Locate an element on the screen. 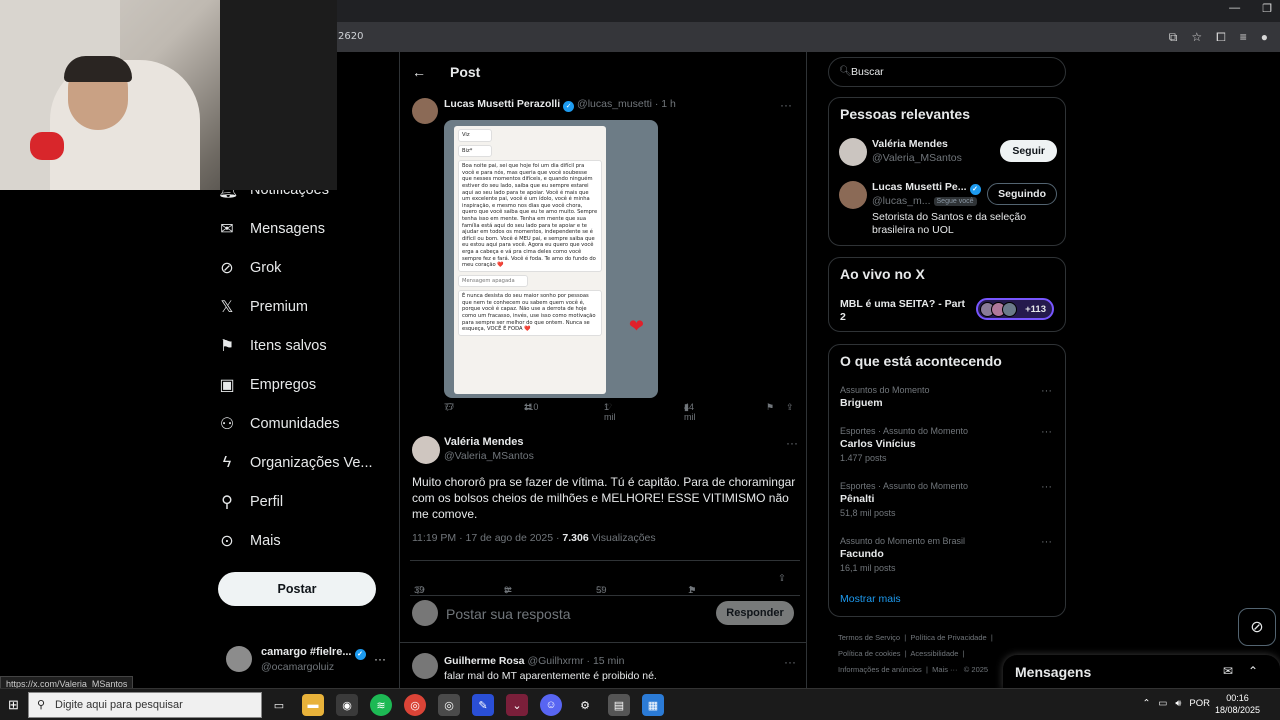  author-handle: @Valeria_MSantos is located at coordinates (489, 456).